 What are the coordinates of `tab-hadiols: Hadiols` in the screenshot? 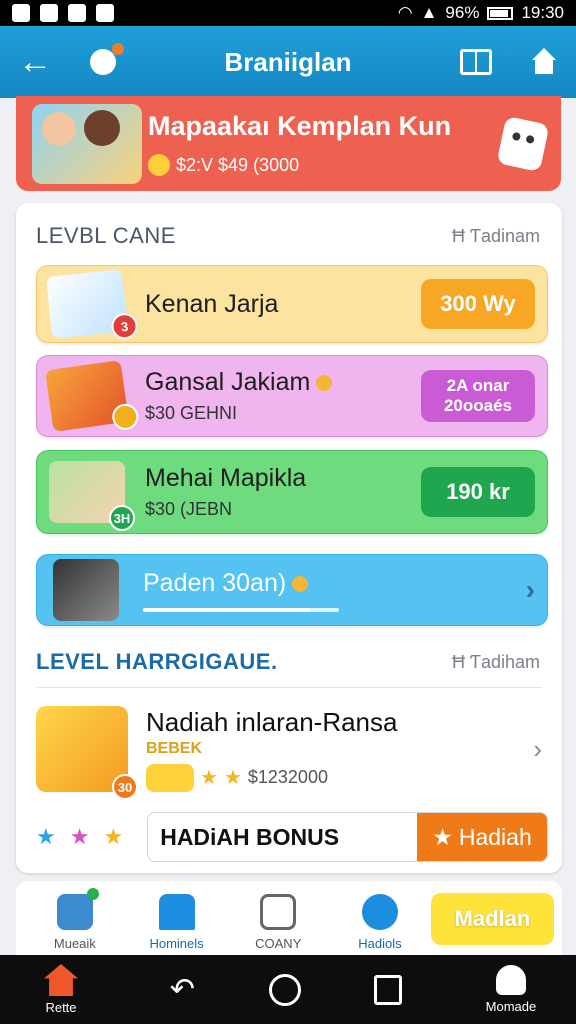 It's located at (380, 922).